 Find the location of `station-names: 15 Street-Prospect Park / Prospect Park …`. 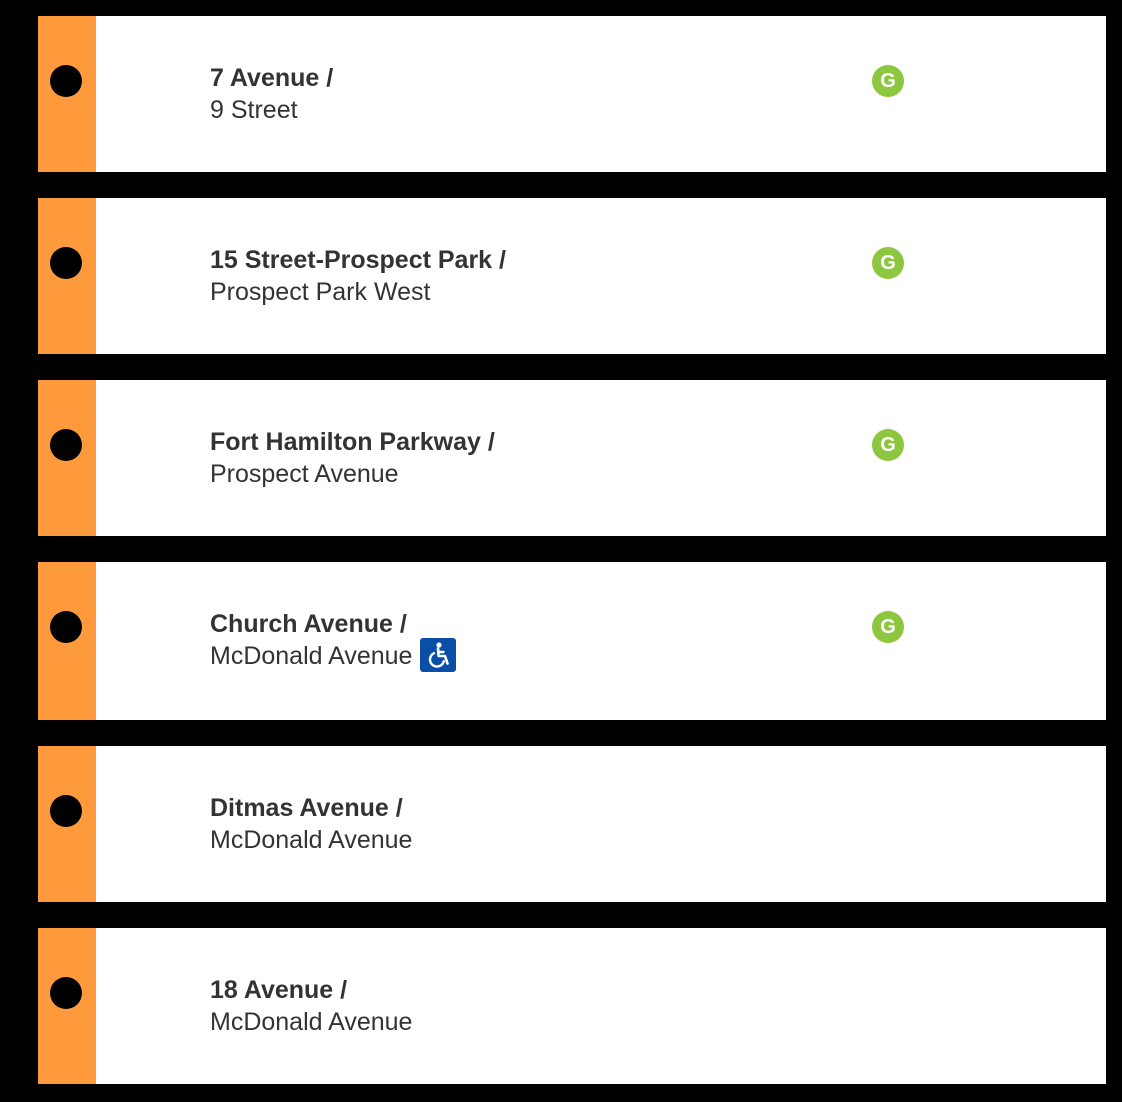

station-names: 15 Street-Prospect Park / Prospect Park … is located at coordinates (358, 276).